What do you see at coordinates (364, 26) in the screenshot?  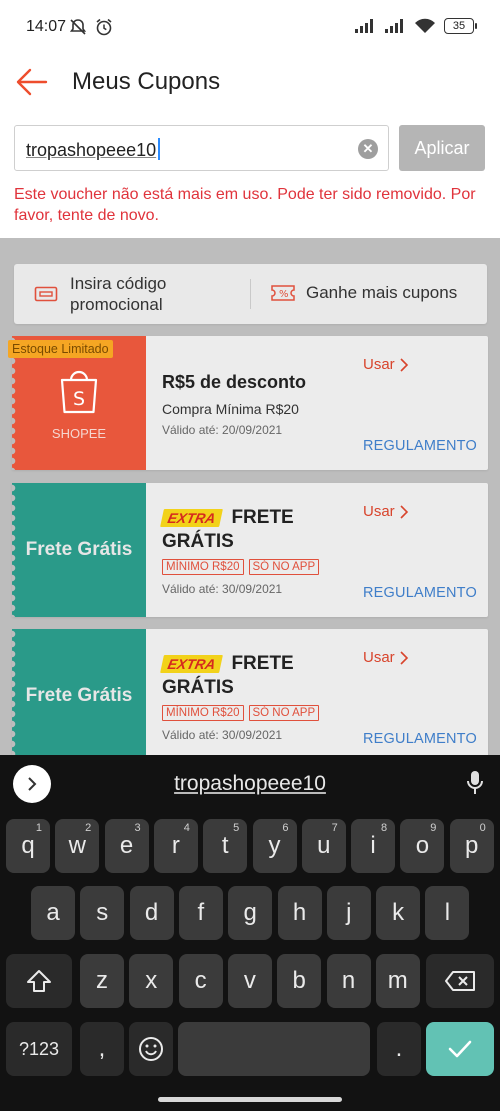 I see `signal-icon` at bounding box center [364, 26].